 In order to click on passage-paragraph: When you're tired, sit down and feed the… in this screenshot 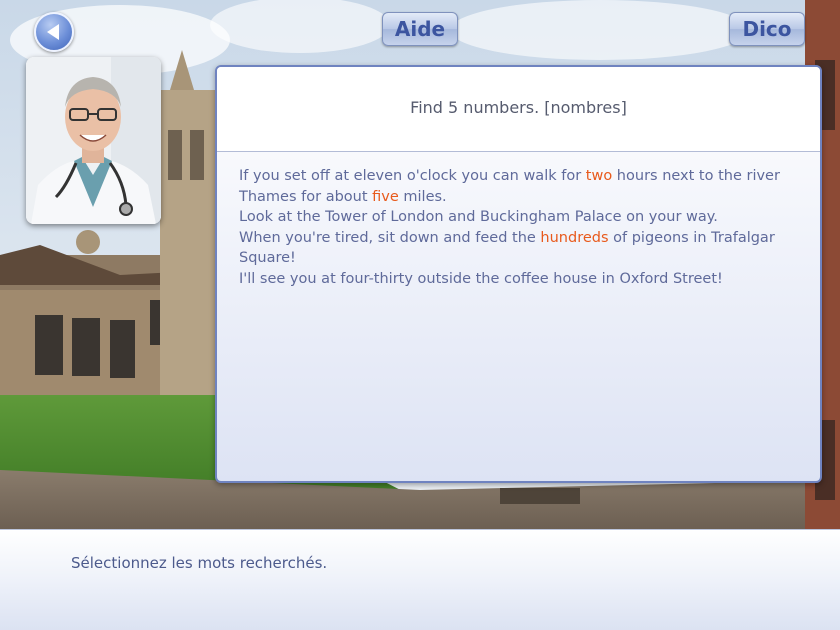, I will do `click(518, 248)`.